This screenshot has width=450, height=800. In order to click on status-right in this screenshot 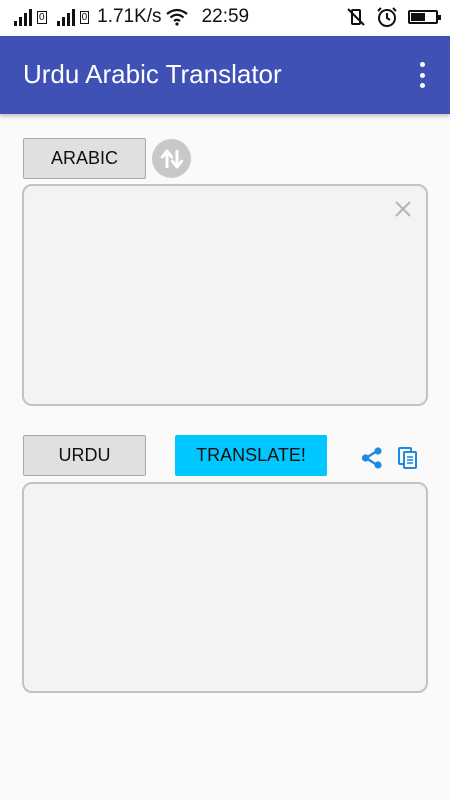, I will do `click(393, 17)`.